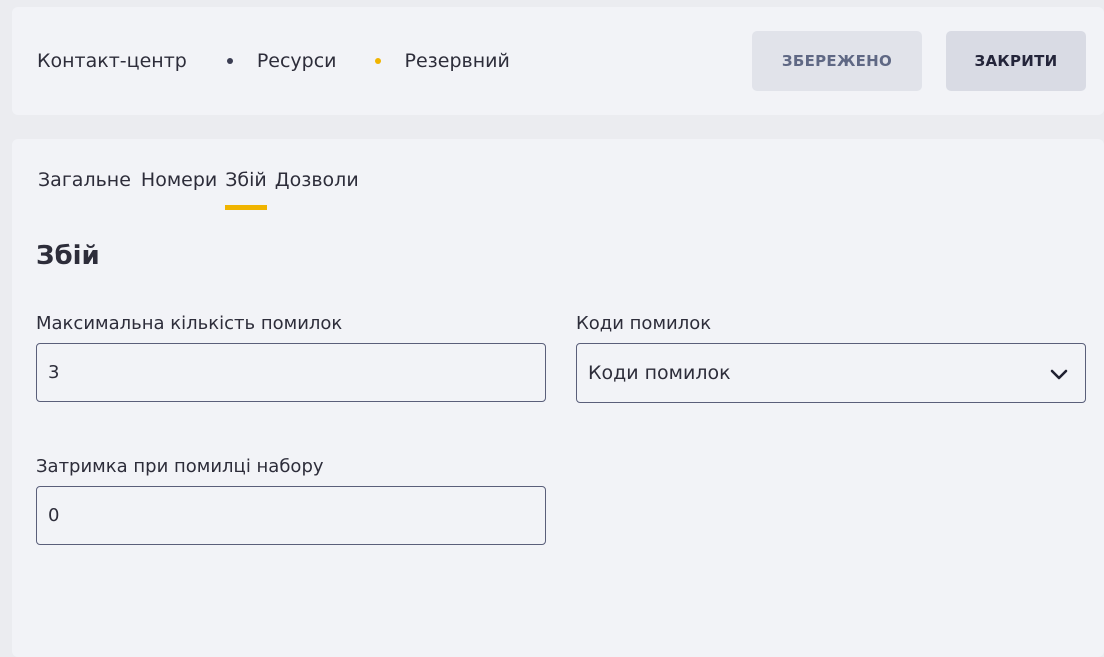  Describe the element at coordinates (317, 190) in the screenshot. I see `tab-permissions: Дозволи` at that location.